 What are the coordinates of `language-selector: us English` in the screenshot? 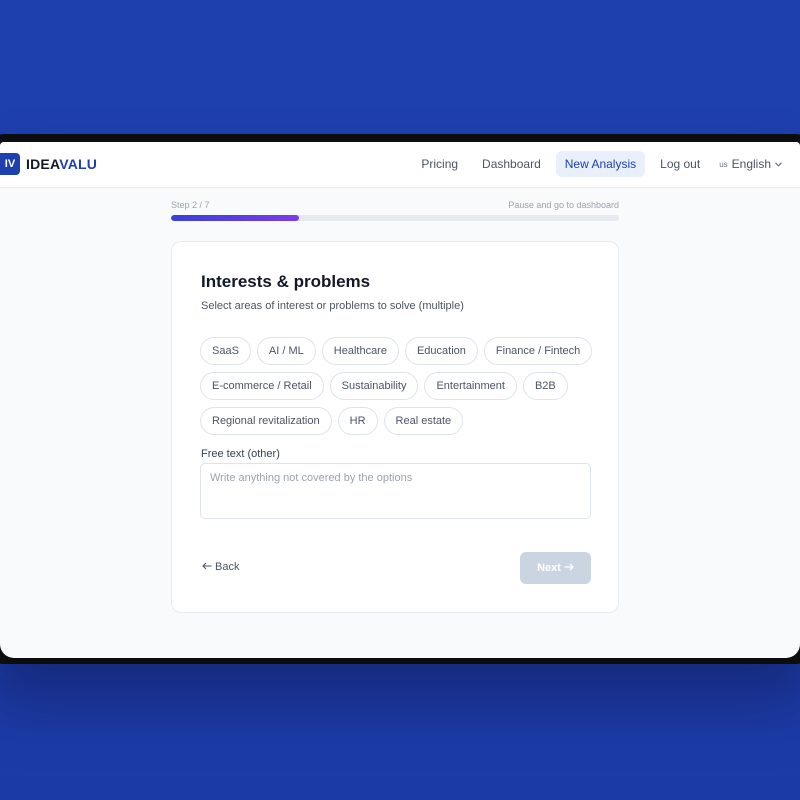 It's located at (750, 164).